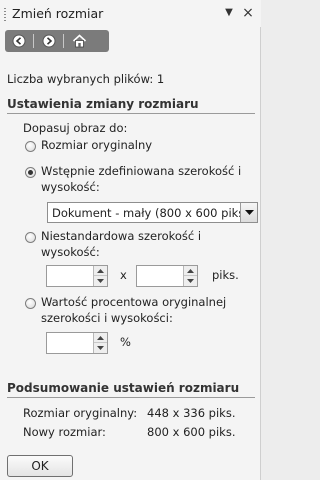  Describe the element at coordinates (131, 113) in the screenshot. I see `settings-divider` at that location.